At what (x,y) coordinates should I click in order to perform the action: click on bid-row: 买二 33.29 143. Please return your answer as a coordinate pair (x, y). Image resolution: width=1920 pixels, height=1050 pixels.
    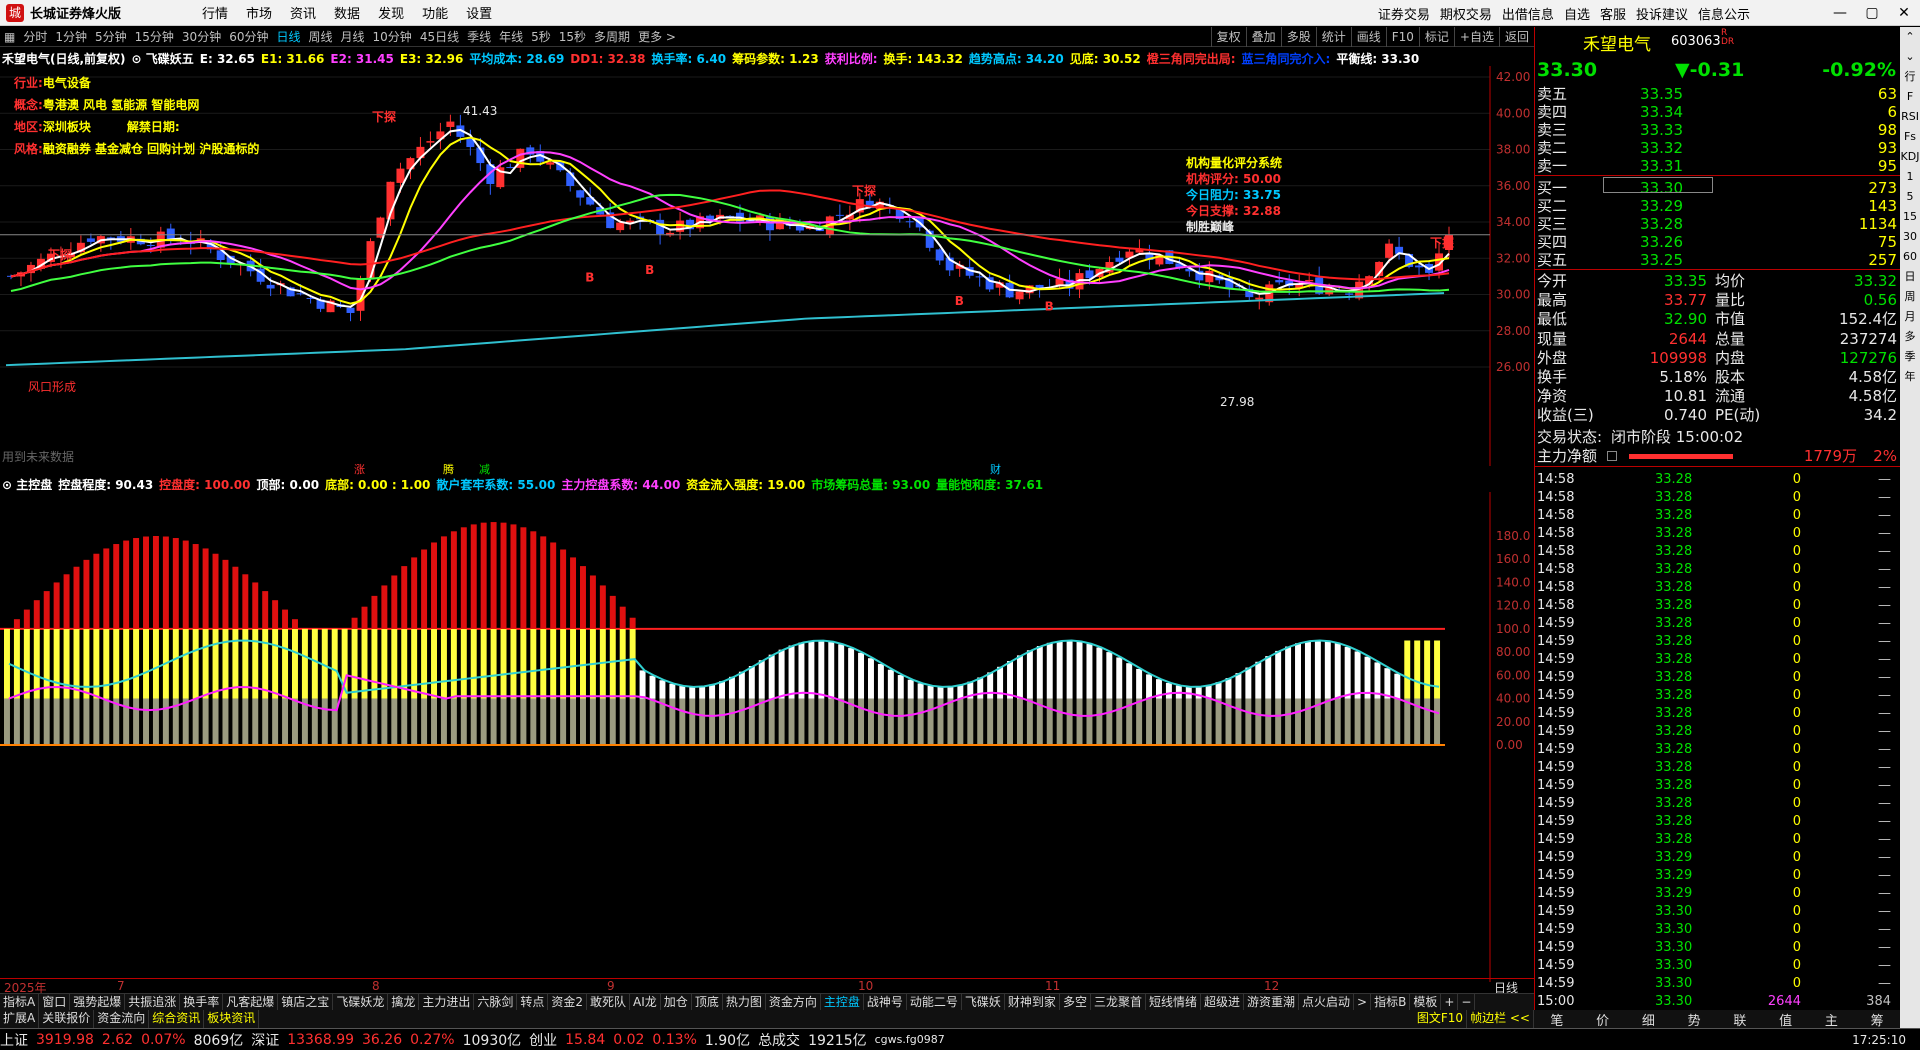
    Looking at the image, I should click on (1718, 206).